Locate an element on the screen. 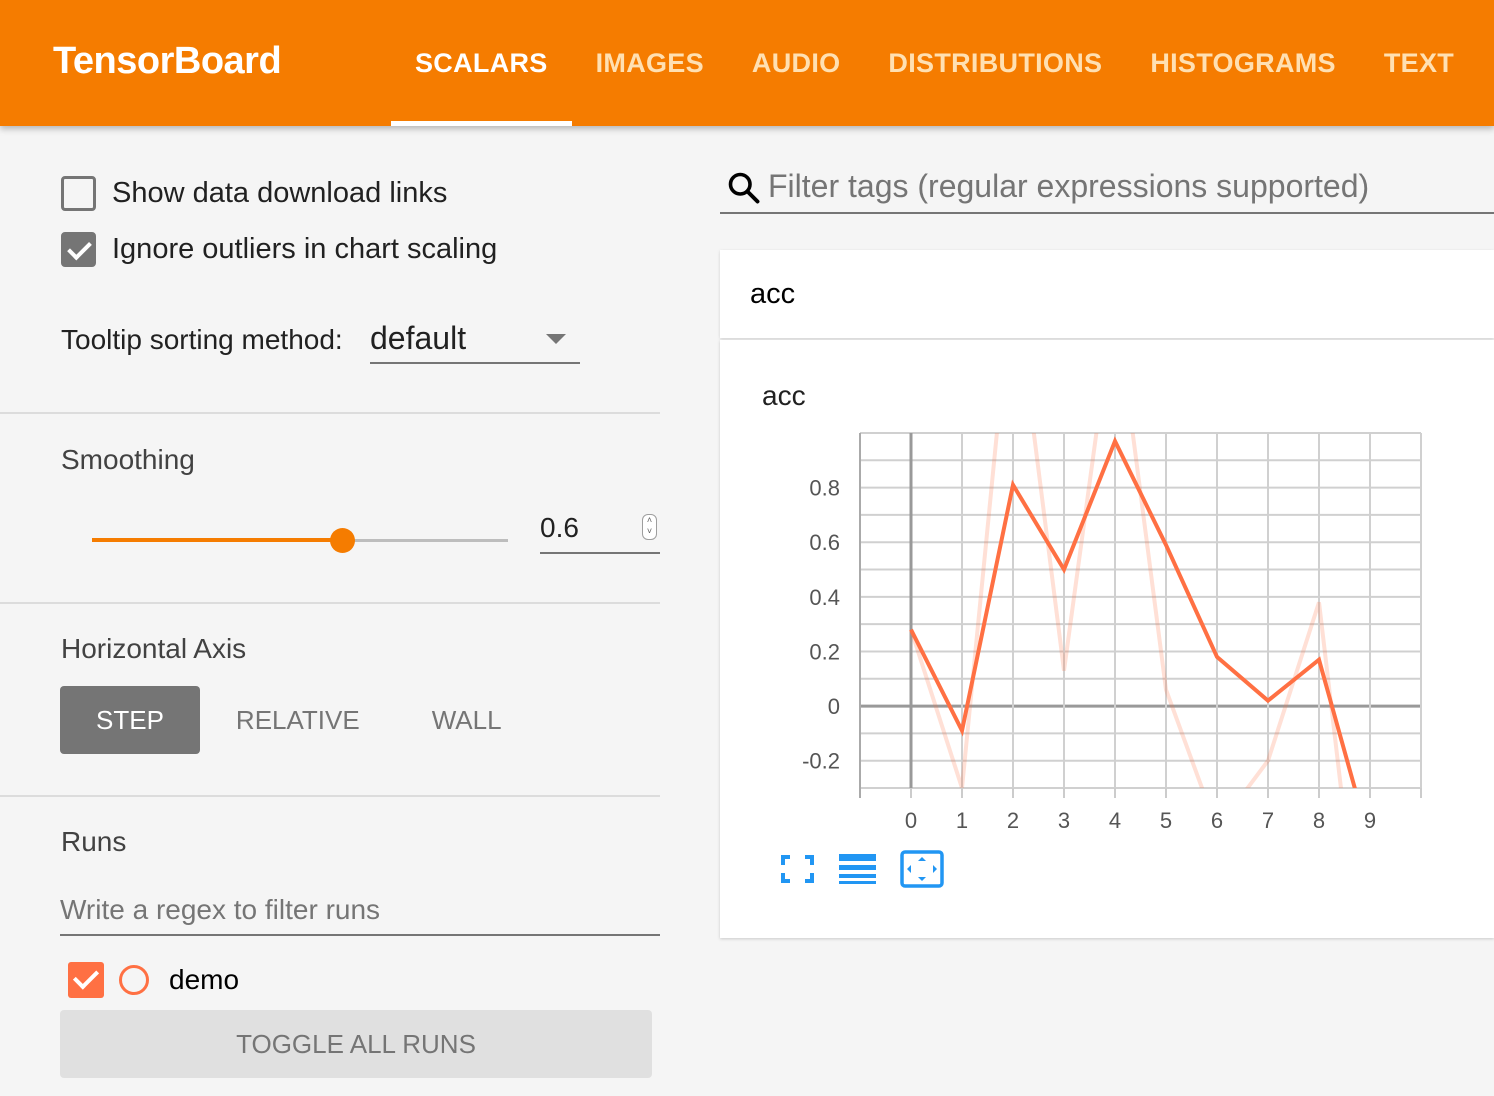 The width and height of the screenshot is (1494, 1096). slider-fill is located at coordinates (217, 540).